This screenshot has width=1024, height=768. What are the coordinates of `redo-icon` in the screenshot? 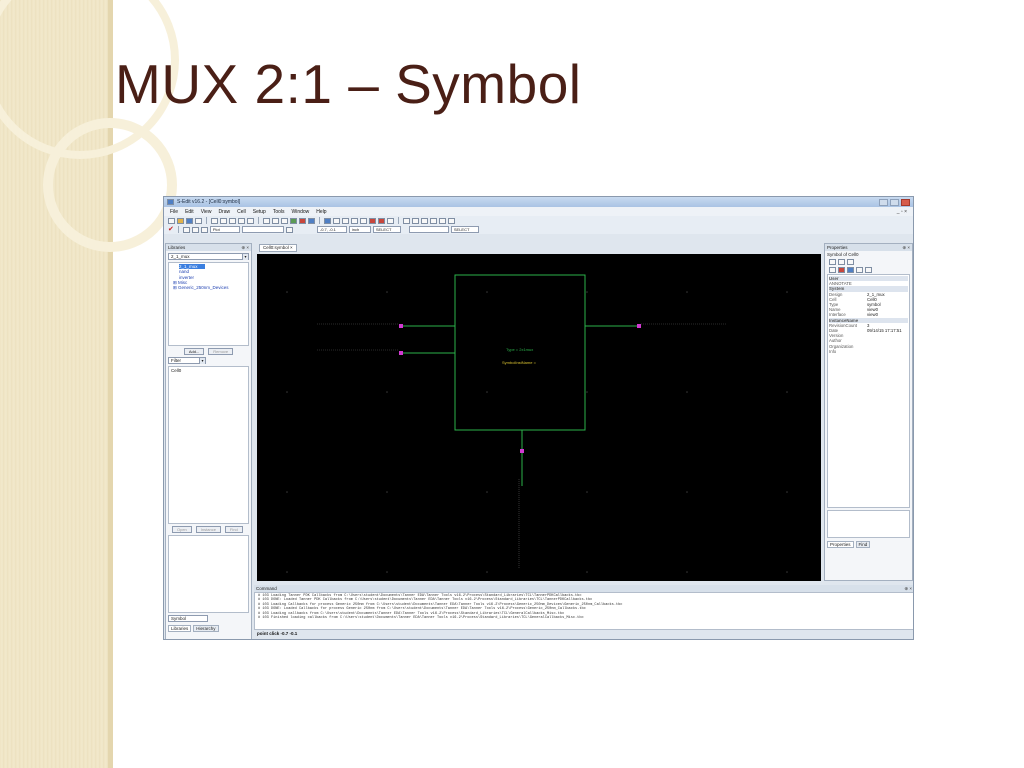 It's located at (250, 220).